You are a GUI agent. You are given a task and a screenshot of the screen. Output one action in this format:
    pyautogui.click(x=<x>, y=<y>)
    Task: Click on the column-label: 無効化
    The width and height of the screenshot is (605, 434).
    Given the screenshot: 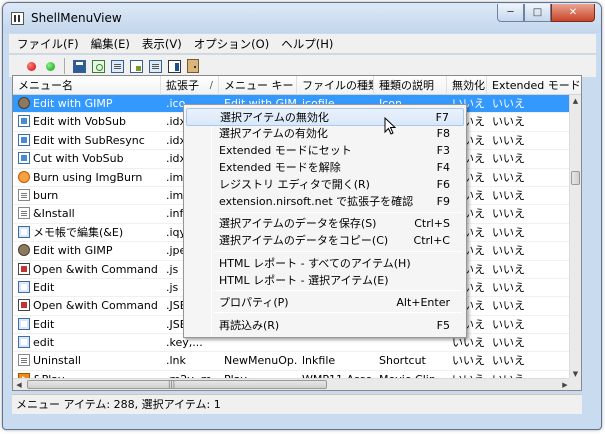 What is the action you would take?
    pyautogui.click(x=468, y=85)
    